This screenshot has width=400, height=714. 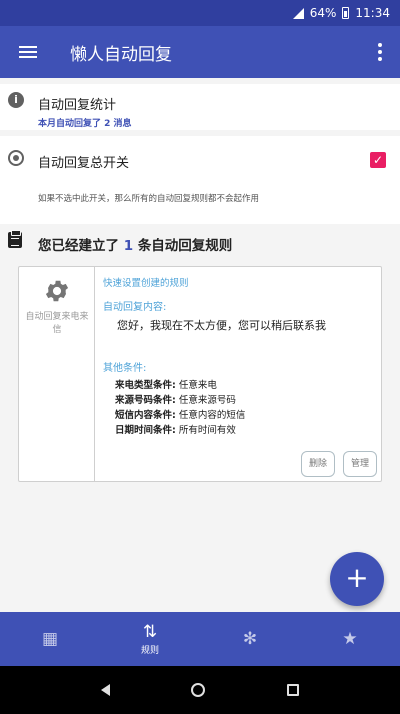 What do you see at coordinates (298, 13) in the screenshot?
I see `signal-icon` at bounding box center [298, 13].